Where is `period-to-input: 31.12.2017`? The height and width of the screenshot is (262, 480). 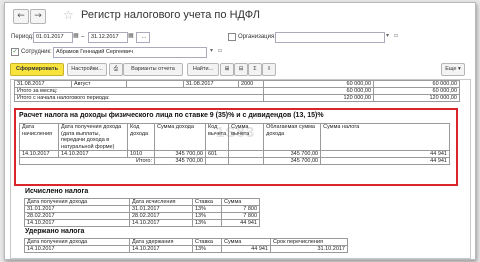
period-to-input: 31.12.2017 is located at coordinates (108, 37).